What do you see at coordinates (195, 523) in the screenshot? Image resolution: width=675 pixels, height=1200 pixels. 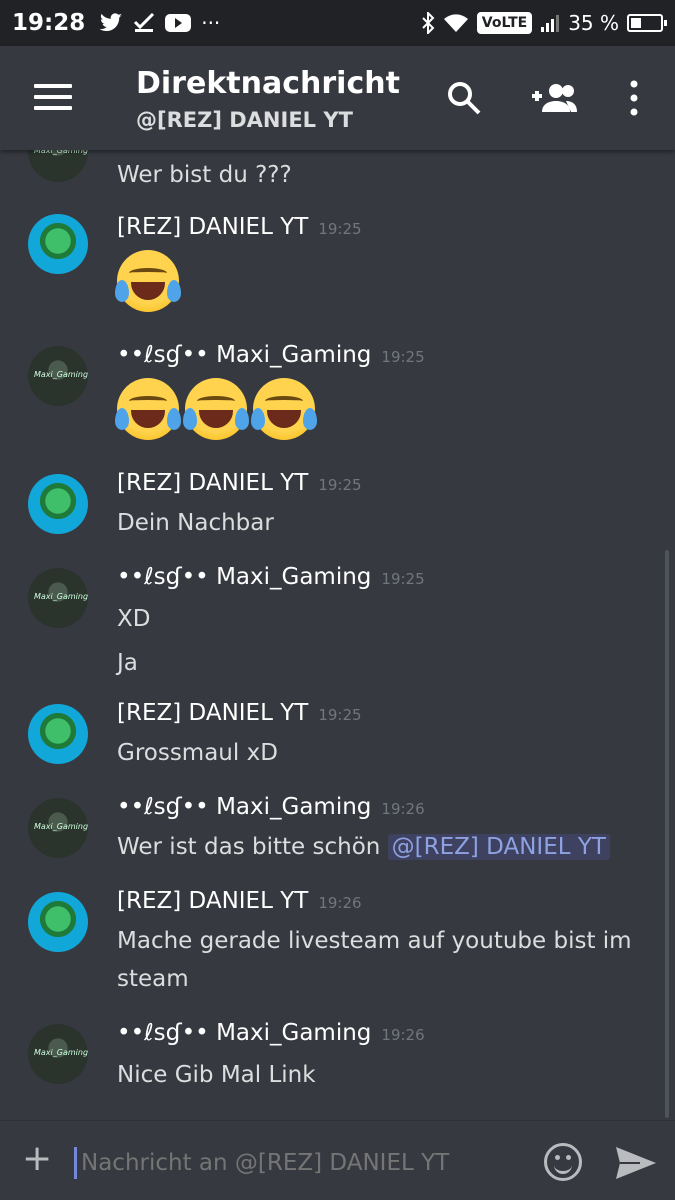 I see `message-text: Dein Nachbar` at bounding box center [195, 523].